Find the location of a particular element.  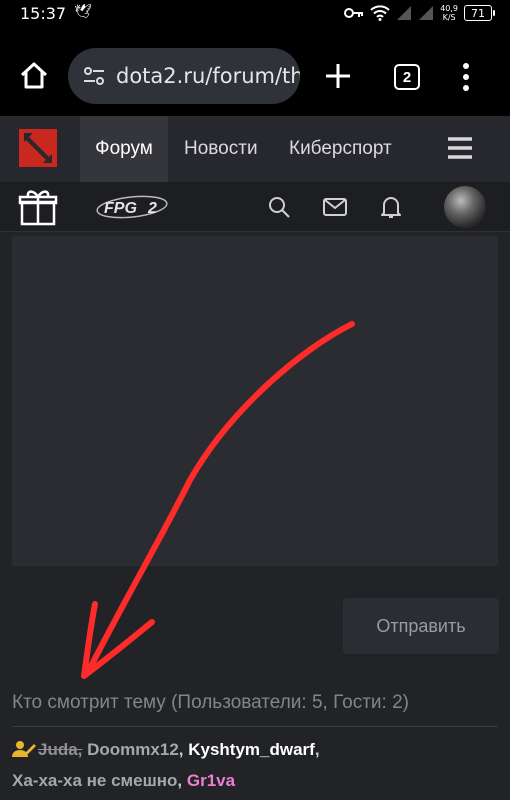

browser-toolbar: dota2.ru/forum/th 2 is located at coordinates (255, 71).